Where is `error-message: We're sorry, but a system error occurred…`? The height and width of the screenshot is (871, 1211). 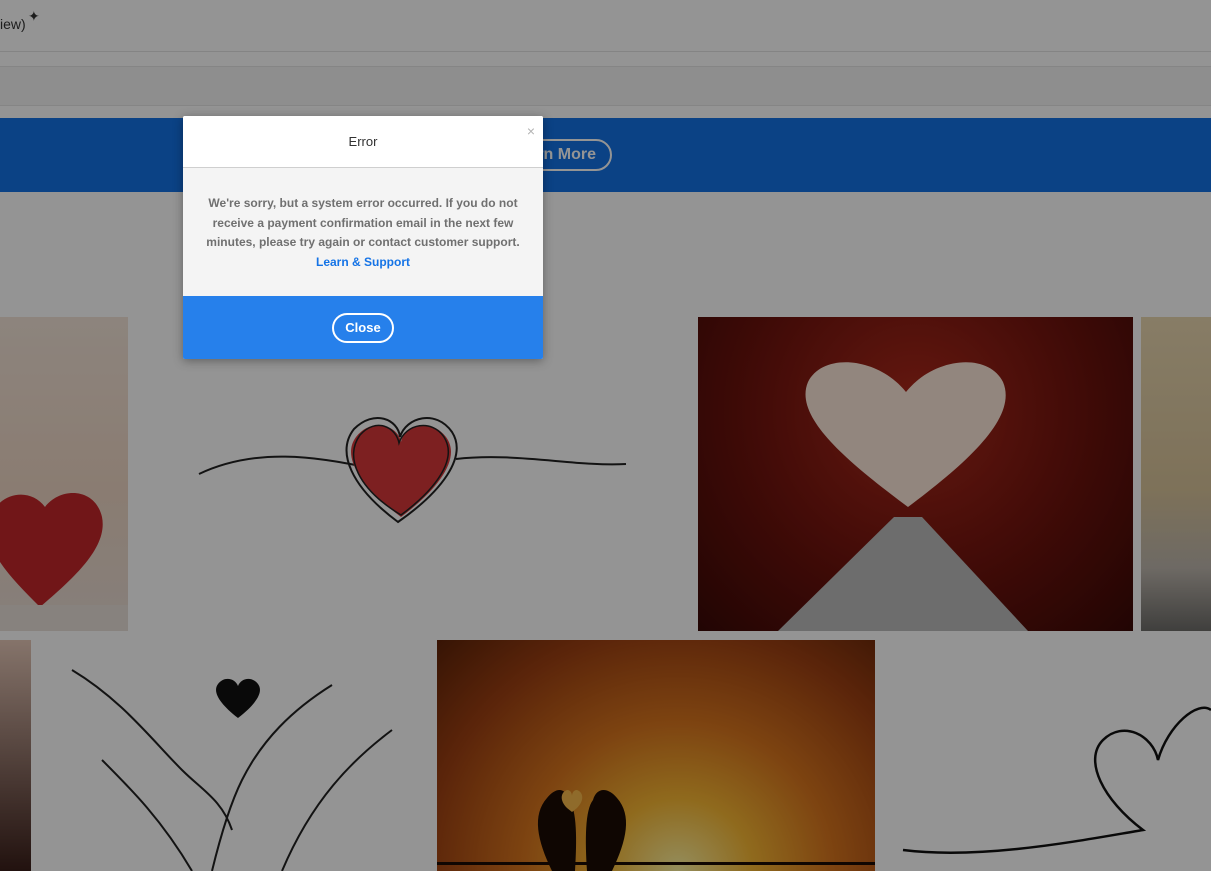 error-message: We're sorry, but a system error occurred… is located at coordinates (363, 222).